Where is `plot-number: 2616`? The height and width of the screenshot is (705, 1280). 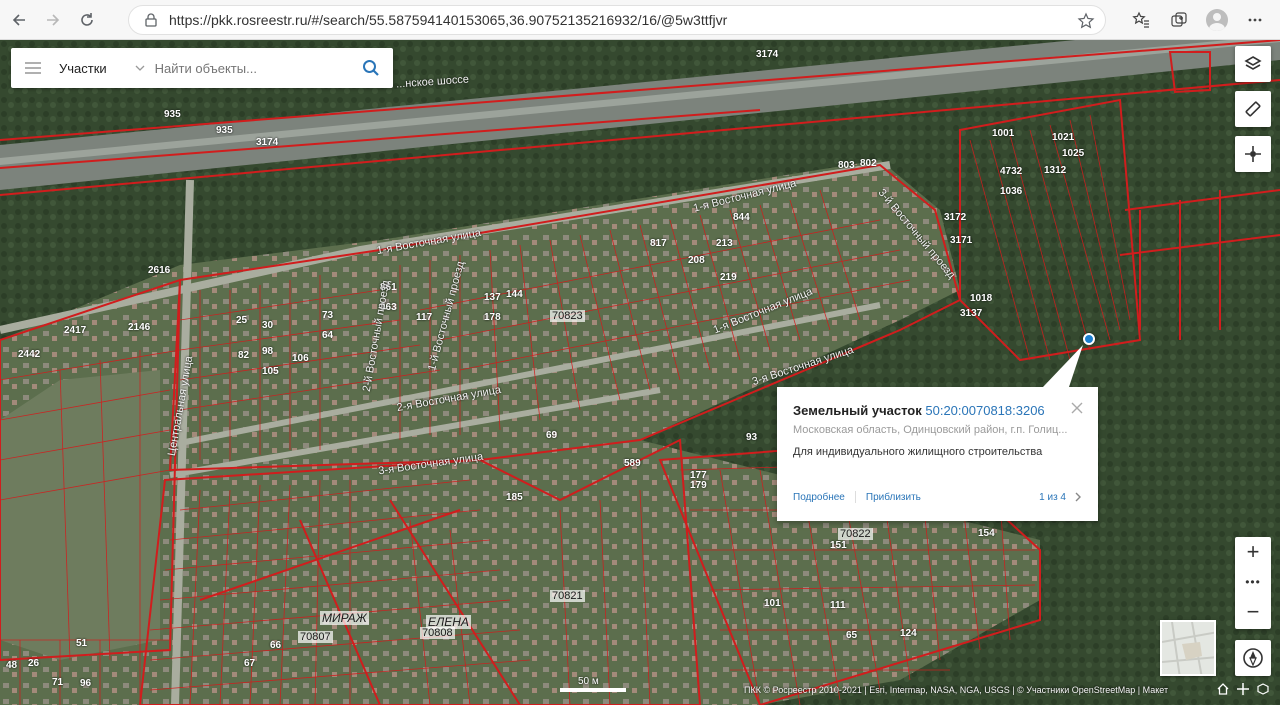
plot-number: 2616 is located at coordinates (159, 270).